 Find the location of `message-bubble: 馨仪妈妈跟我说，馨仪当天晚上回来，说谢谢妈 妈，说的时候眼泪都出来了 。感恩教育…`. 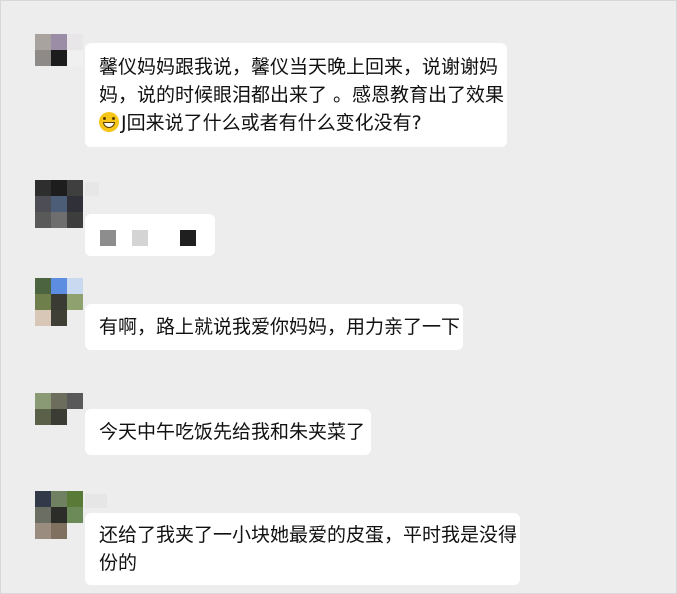

message-bubble: 馨仪妈妈跟我说，馨仪当天晚上回来，说谢谢妈 妈，说的时候眼泪都出来了 。感恩教育… is located at coordinates (296, 95).